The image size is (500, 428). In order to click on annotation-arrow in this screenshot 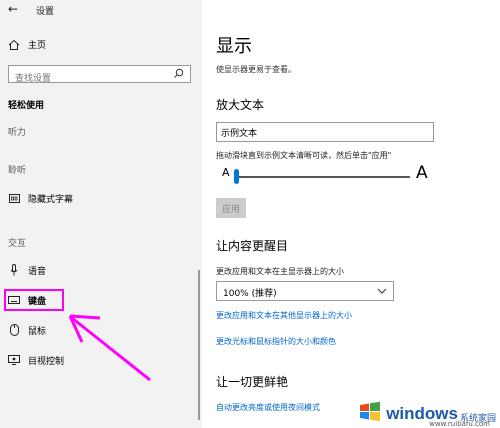, I will do `click(109, 348)`.